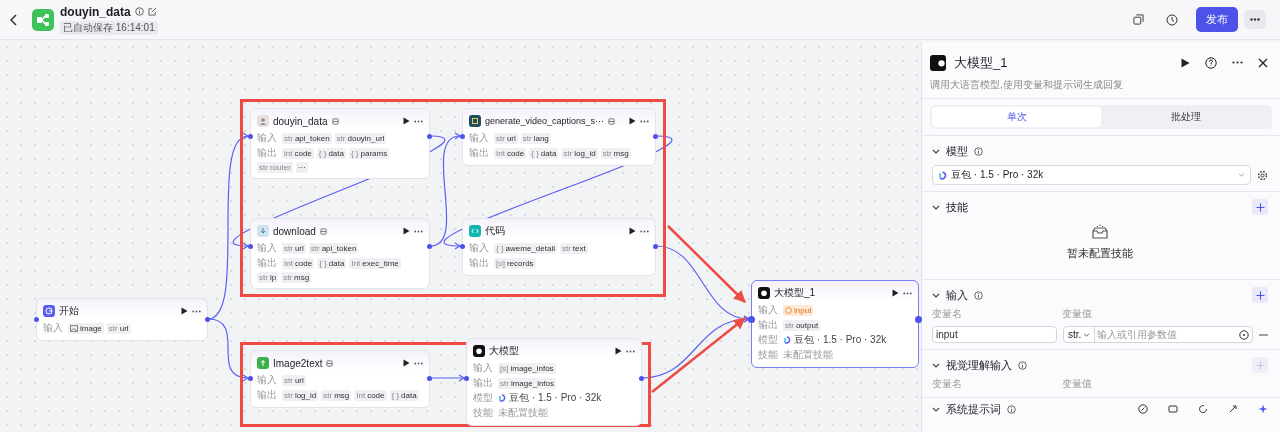  What do you see at coordinates (504, 368) in the screenshot?
I see `type-label: [s]` at bounding box center [504, 368].